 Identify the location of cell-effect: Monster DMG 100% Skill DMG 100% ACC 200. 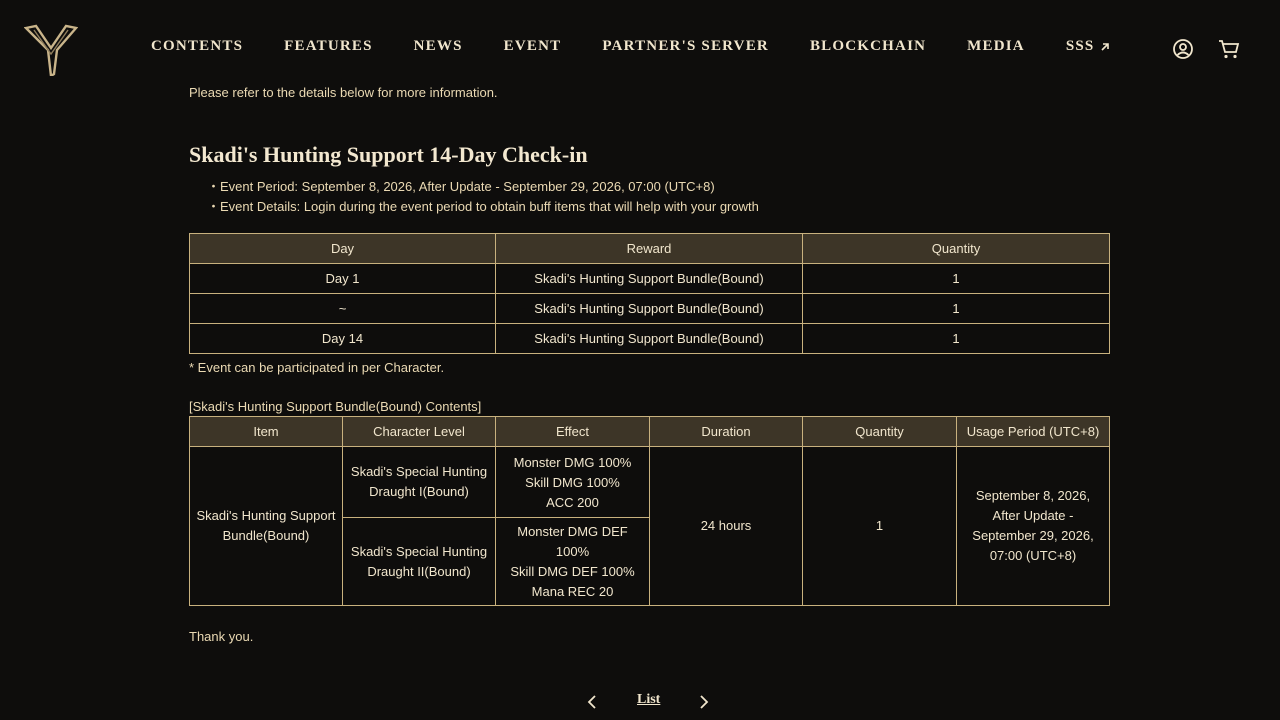
(572, 482).